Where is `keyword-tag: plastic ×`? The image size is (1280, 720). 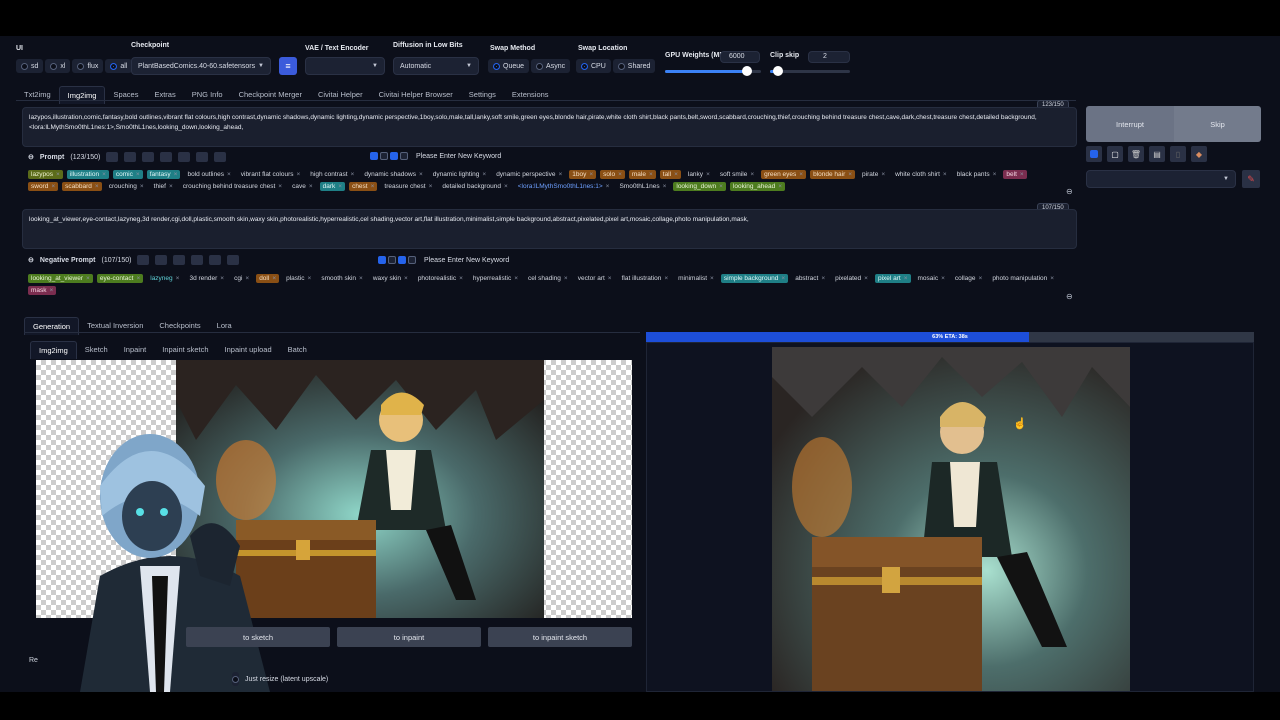
keyword-tag: plastic × is located at coordinates (298, 278).